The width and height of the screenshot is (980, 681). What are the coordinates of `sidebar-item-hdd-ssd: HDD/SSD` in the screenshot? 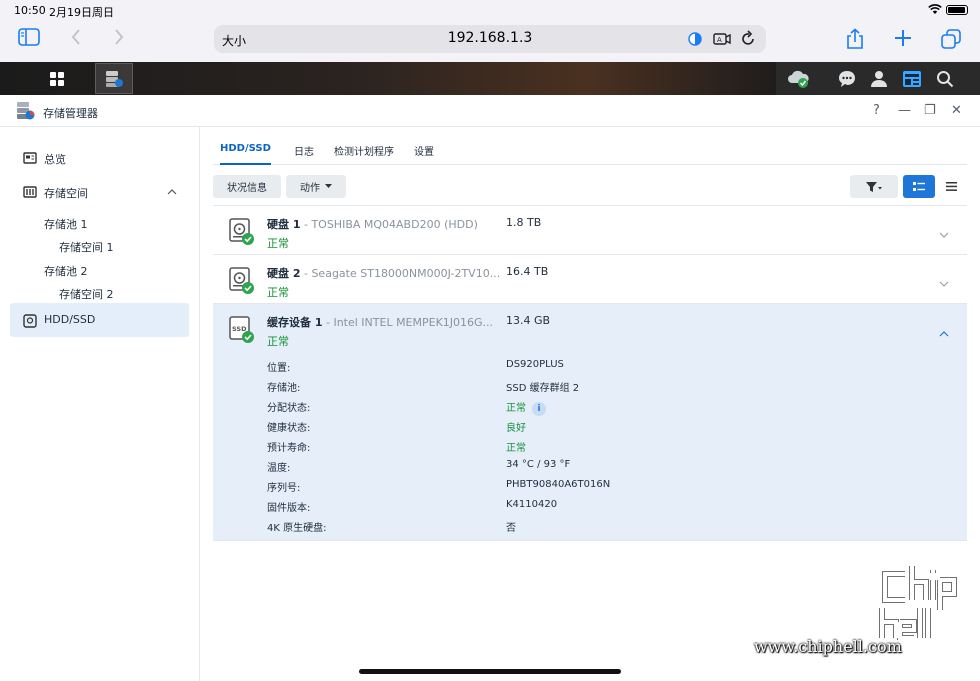 It's located at (99, 320).